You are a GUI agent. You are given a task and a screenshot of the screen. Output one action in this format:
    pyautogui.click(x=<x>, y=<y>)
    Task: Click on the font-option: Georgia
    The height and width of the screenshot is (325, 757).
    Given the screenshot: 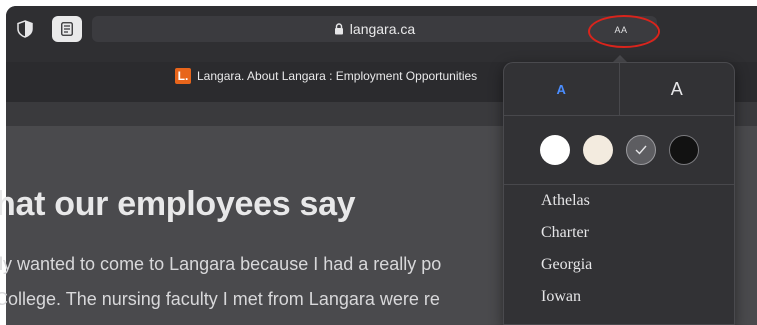 What is the action you would take?
    pyautogui.click(x=619, y=265)
    